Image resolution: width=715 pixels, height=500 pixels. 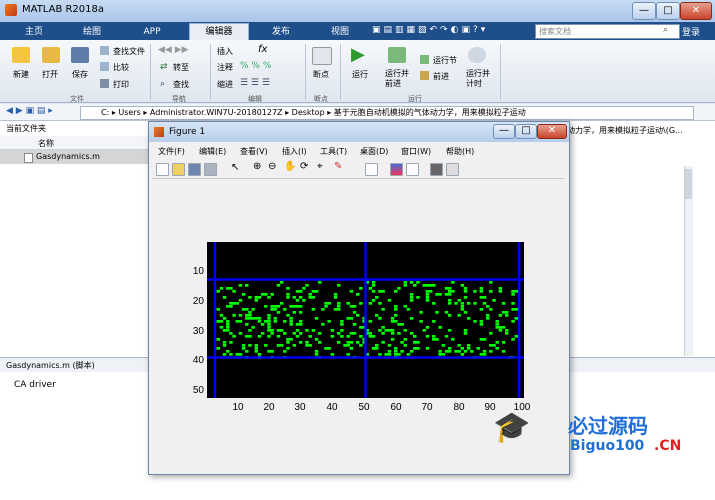 What do you see at coordinates (436, 169) in the screenshot?
I see `hide-plot-tools-icon` at bounding box center [436, 169].